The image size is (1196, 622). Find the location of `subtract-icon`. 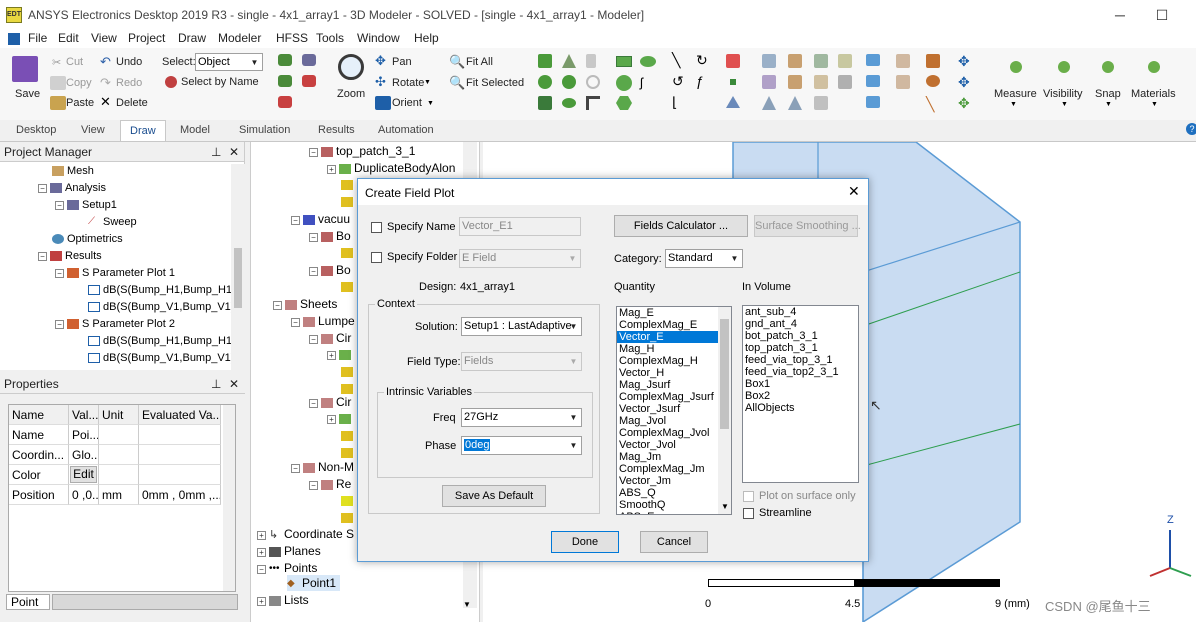

subtract-icon is located at coordinates (795, 61).